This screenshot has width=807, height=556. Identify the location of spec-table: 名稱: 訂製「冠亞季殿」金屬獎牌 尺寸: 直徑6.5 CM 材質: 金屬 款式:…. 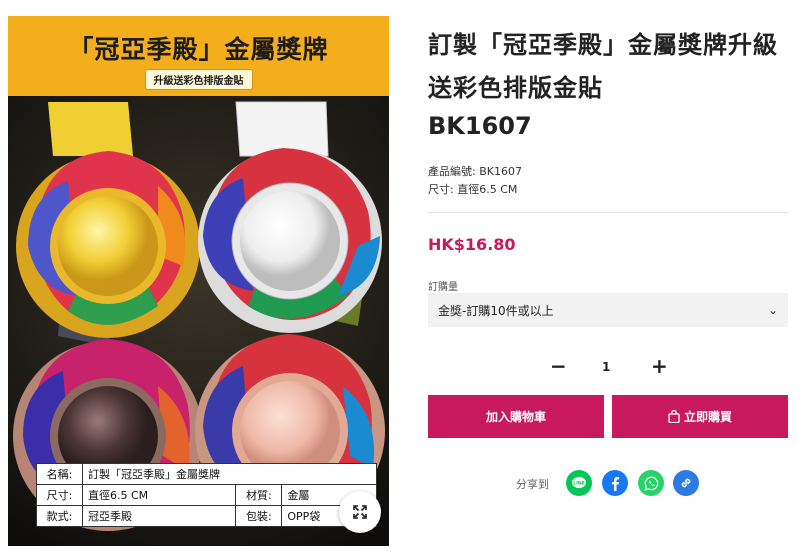
(206, 495).